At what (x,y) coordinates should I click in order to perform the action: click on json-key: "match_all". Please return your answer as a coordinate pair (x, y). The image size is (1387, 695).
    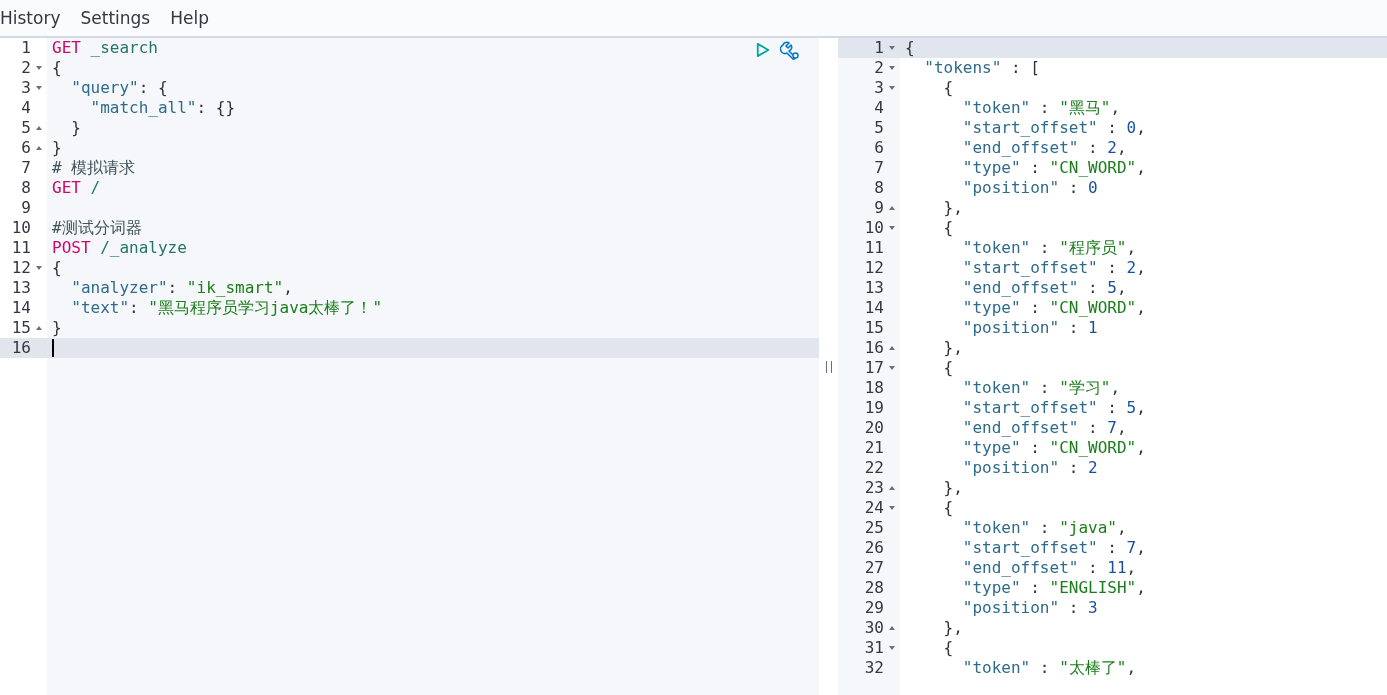
    Looking at the image, I should click on (124, 107).